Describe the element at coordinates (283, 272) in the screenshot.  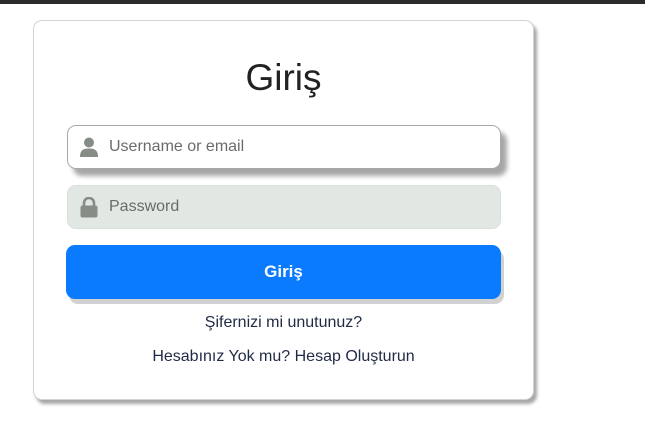
I see `login-button: Giriş` at that location.